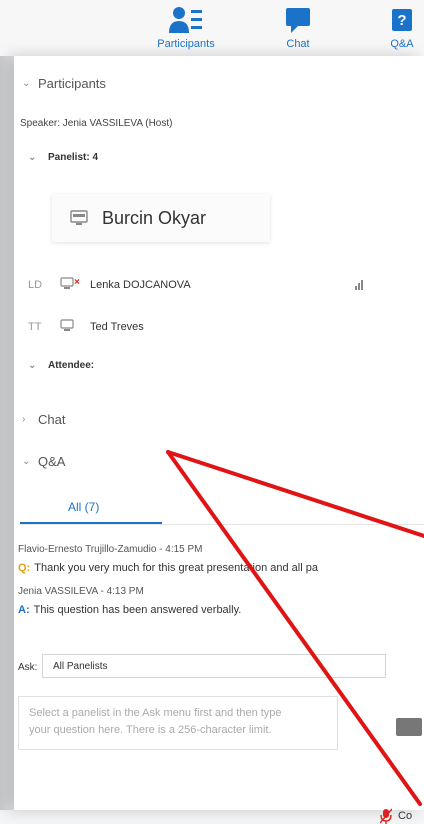  I want to click on panelist-group-header: ⌄ Panelist: 4, so click(63, 157).